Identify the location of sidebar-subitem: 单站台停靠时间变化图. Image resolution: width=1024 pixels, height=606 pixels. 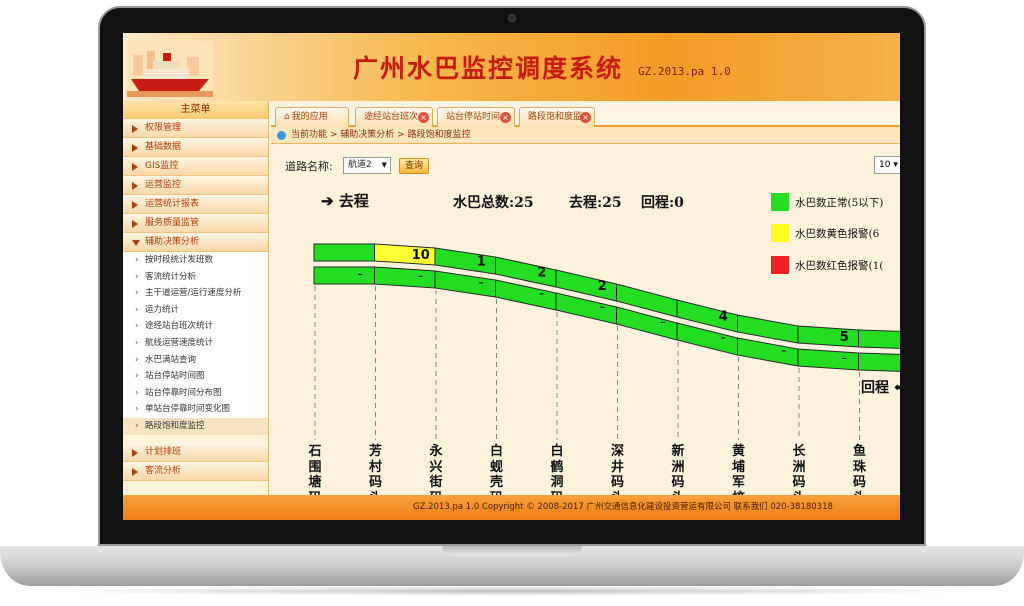
(195, 409).